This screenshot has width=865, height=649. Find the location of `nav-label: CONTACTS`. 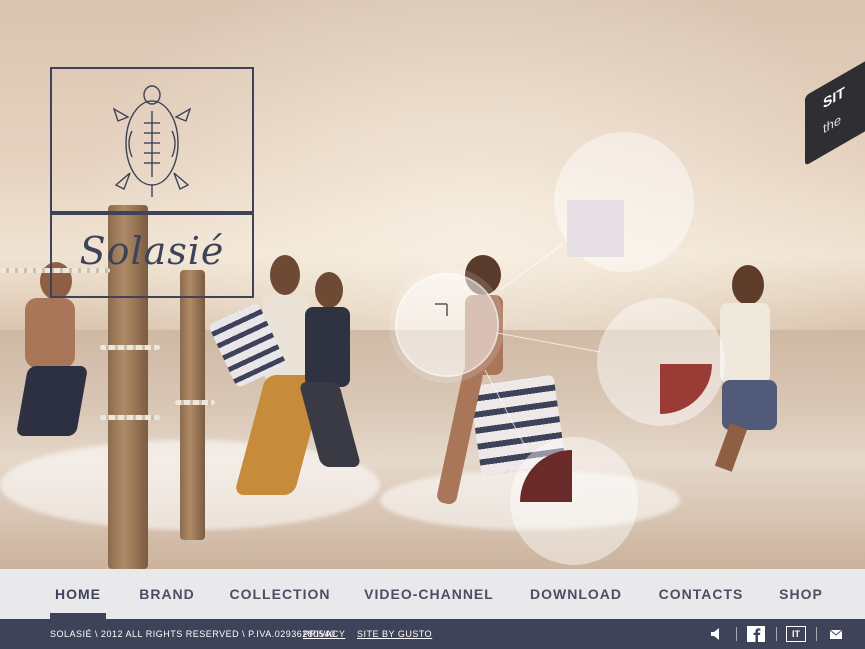

nav-label: CONTACTS is located at coordinates (701, 594).